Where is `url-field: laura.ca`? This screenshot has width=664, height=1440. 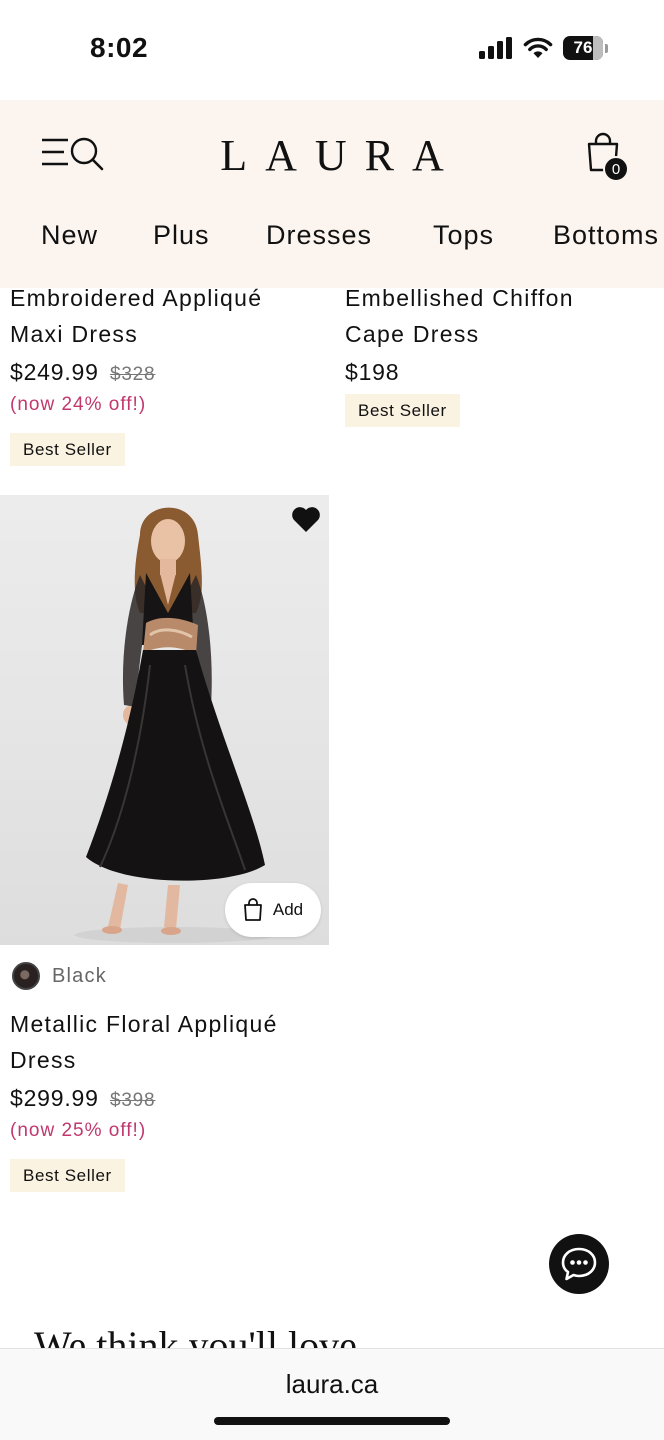
url-field: laura.ca is located at coordinates (332, 1384).